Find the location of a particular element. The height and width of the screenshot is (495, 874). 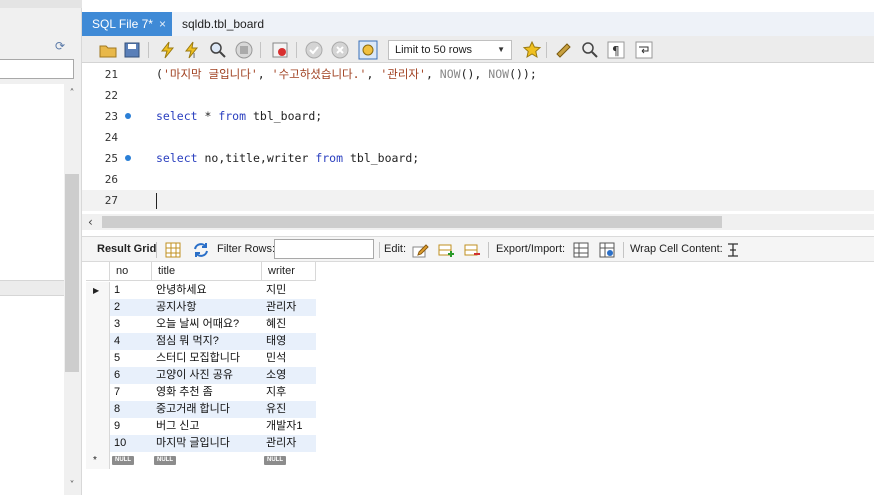

word-wrap-icon is located at coordinates (644, 50).